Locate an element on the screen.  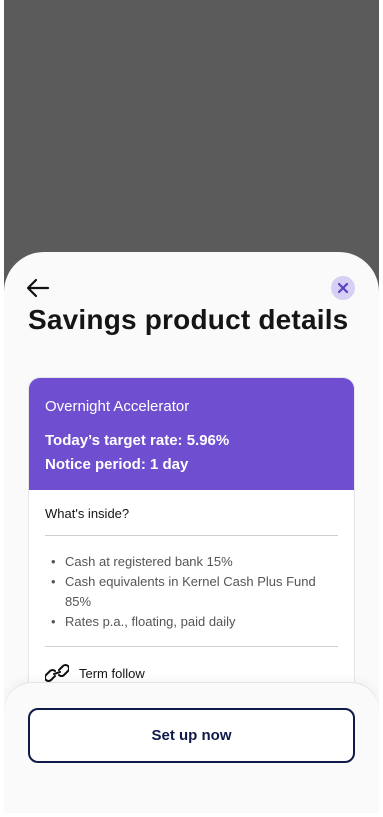
whats-inside-label: What's inside? is located at coordinates (191, 521).